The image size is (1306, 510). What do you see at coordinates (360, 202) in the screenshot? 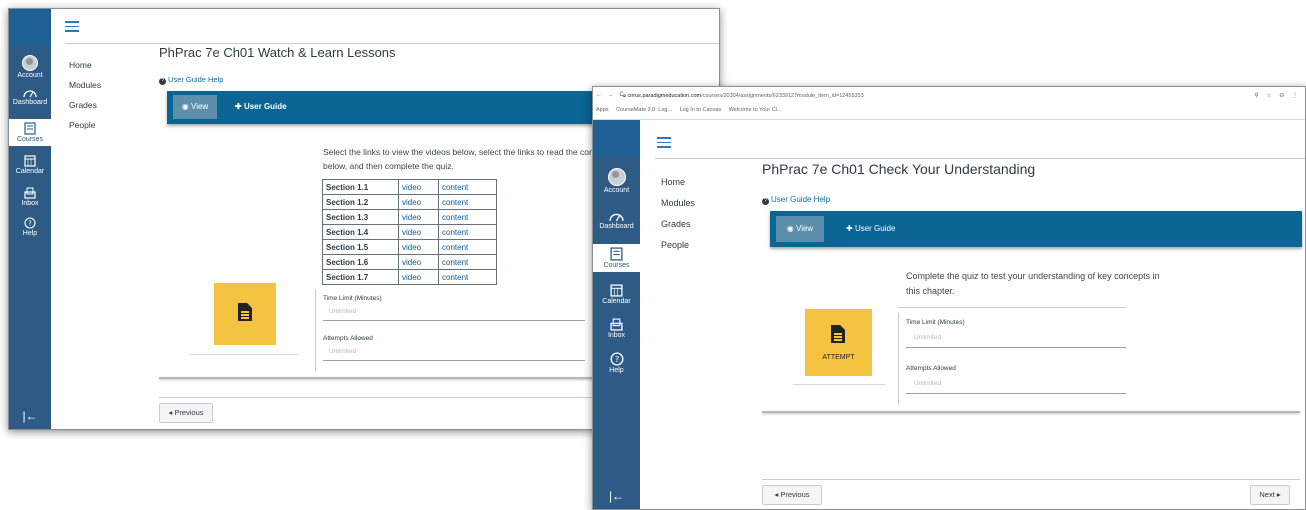
I see `section-label: Section 1.2` at bounding box center [360, 202].